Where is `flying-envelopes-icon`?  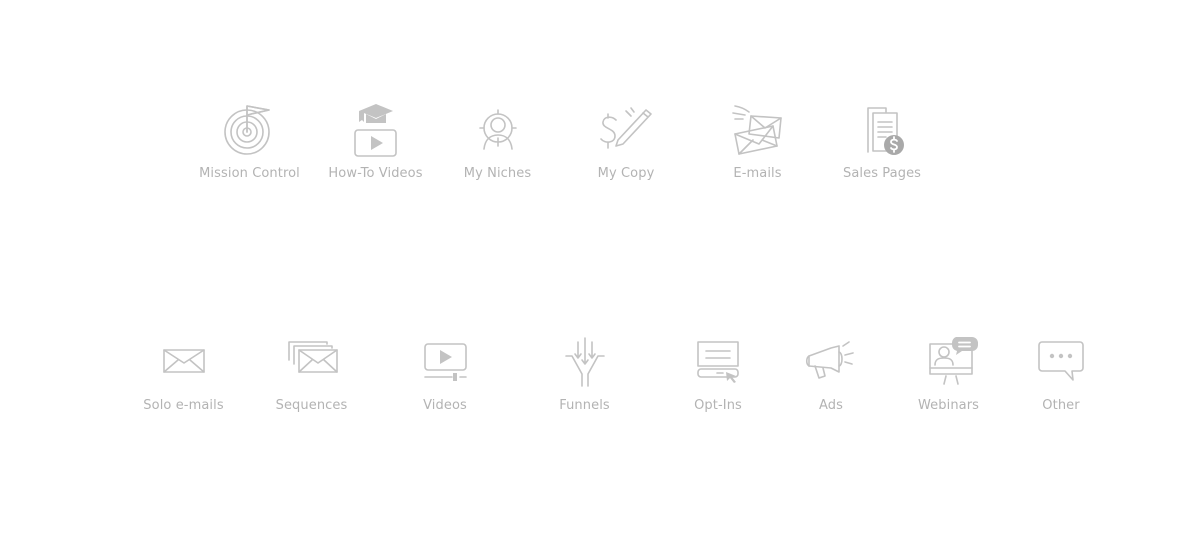 flying-envelopes-icon is located at coordinates (756, 130).